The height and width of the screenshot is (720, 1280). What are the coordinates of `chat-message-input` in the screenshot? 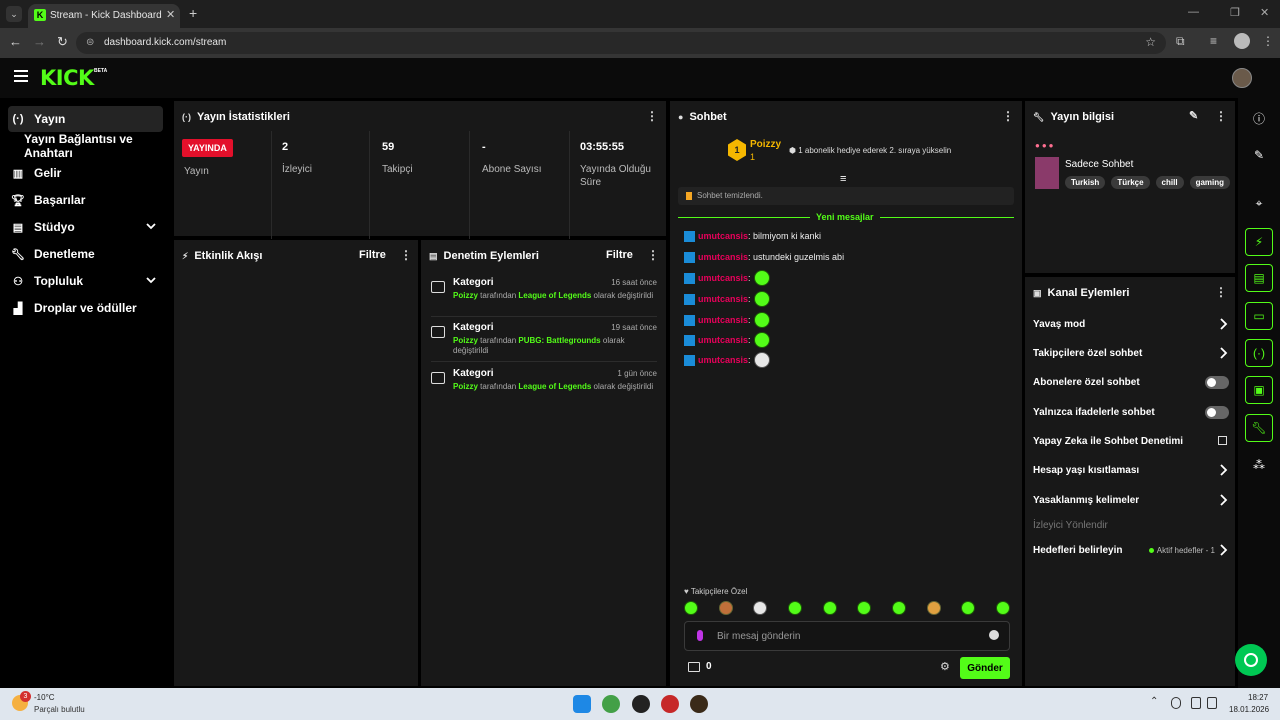 It's located at (847, 636).